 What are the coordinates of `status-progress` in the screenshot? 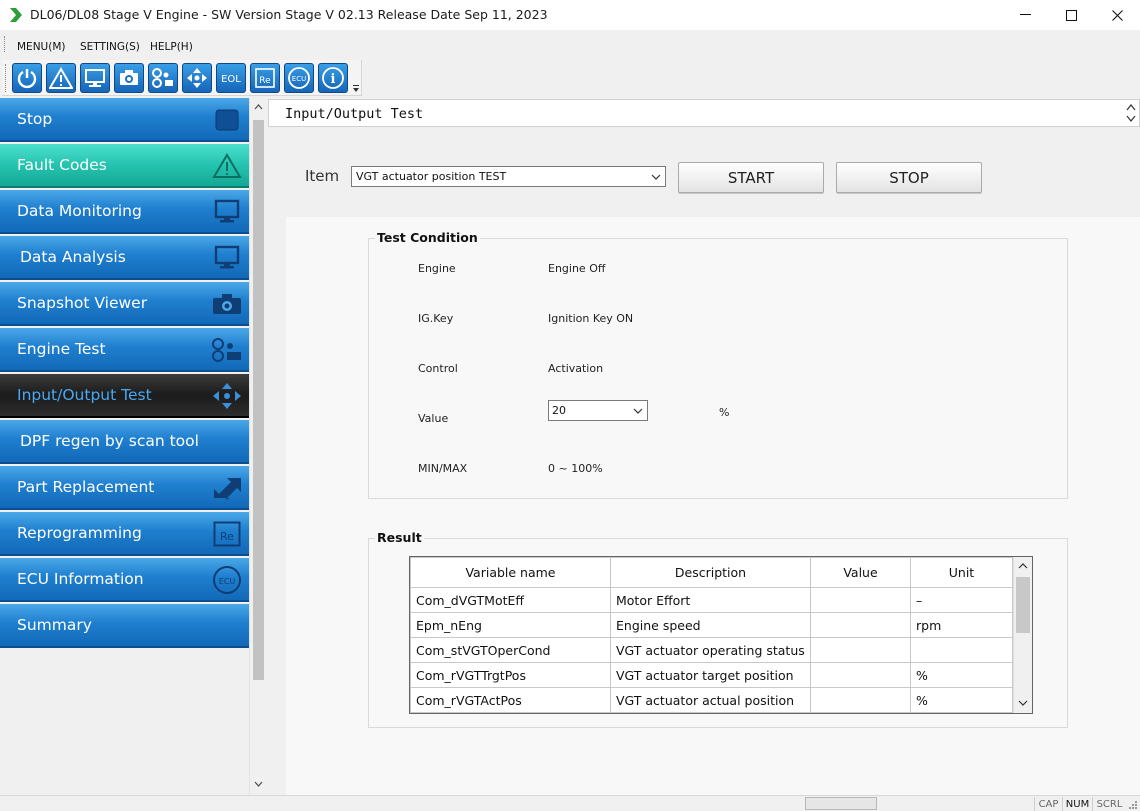 It's located at (841, 803).